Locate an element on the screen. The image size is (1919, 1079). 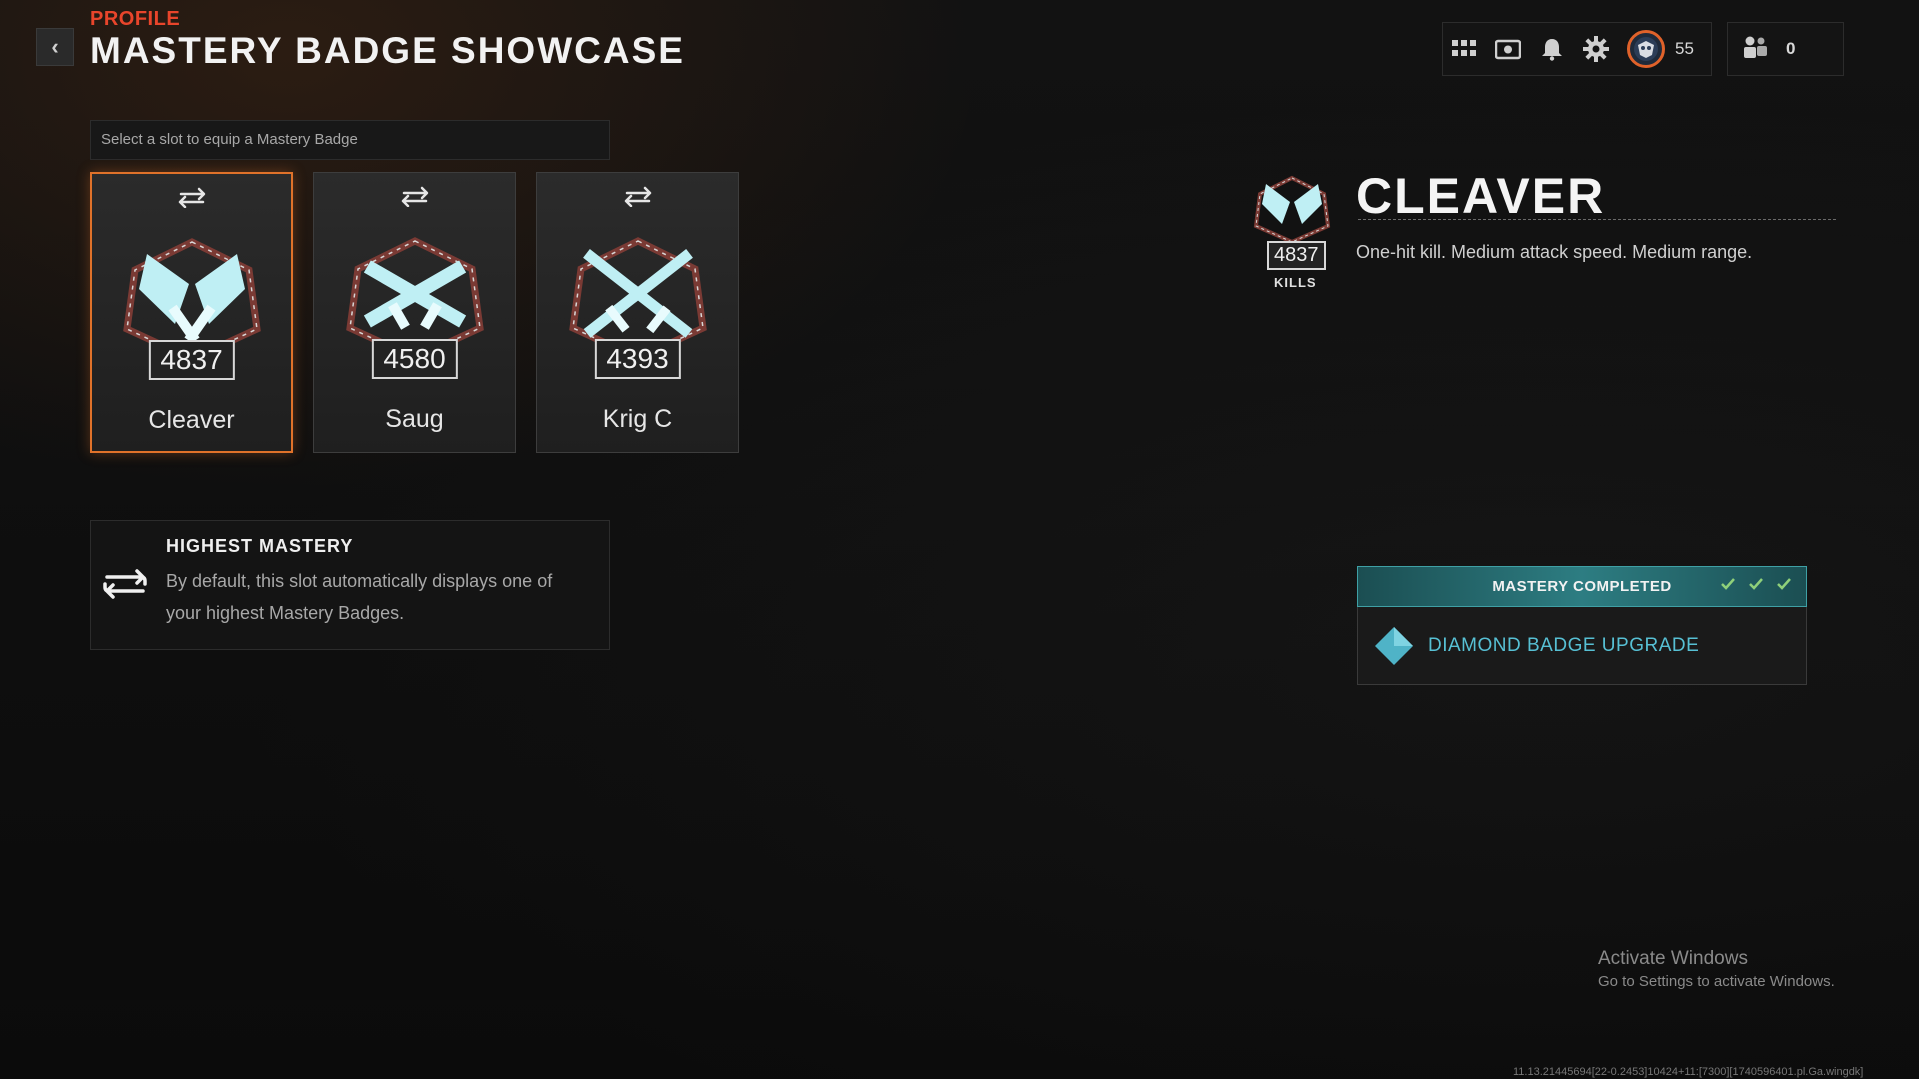
slot-instruction: Select a slot to equip a Mastery Badge is located at coordinates (350, 140).